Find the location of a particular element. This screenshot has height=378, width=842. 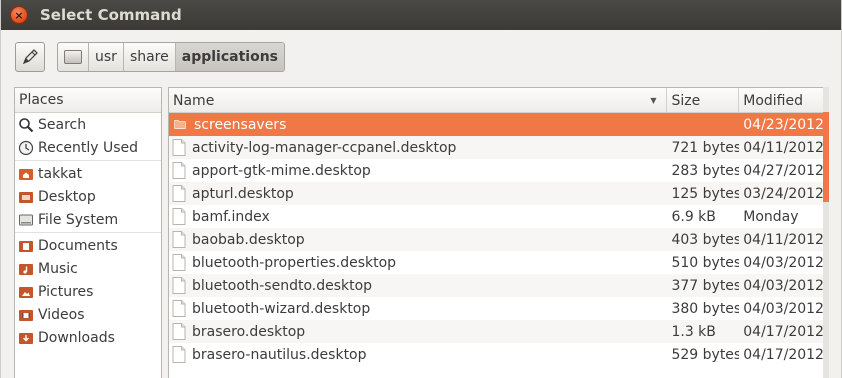

file-name: bluetooth-sendto.desktop is located at coordinates (282, 285).